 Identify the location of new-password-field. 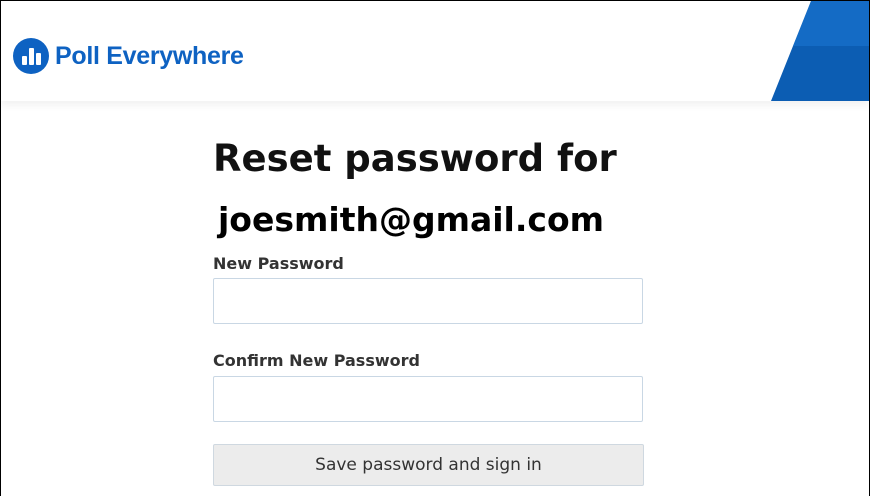
(428, 301).